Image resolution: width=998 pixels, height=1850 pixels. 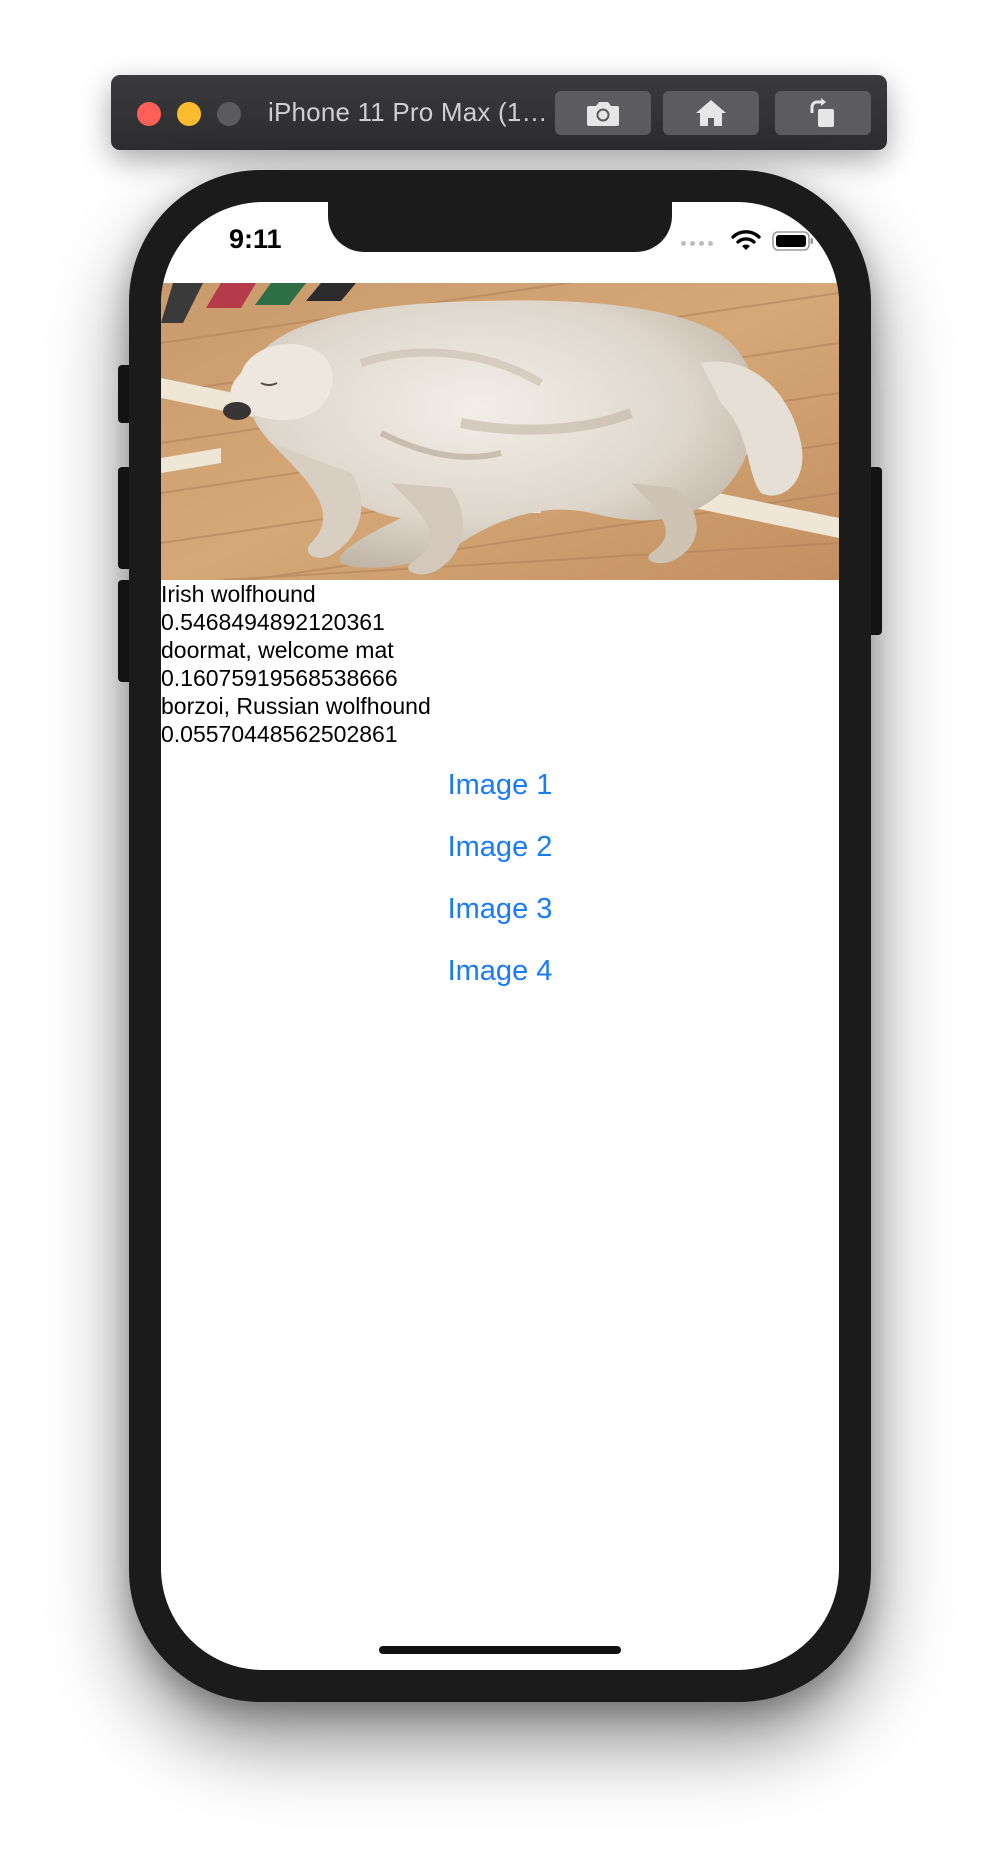 I want to click on minimize-window-button, so click(x=189, y=114).